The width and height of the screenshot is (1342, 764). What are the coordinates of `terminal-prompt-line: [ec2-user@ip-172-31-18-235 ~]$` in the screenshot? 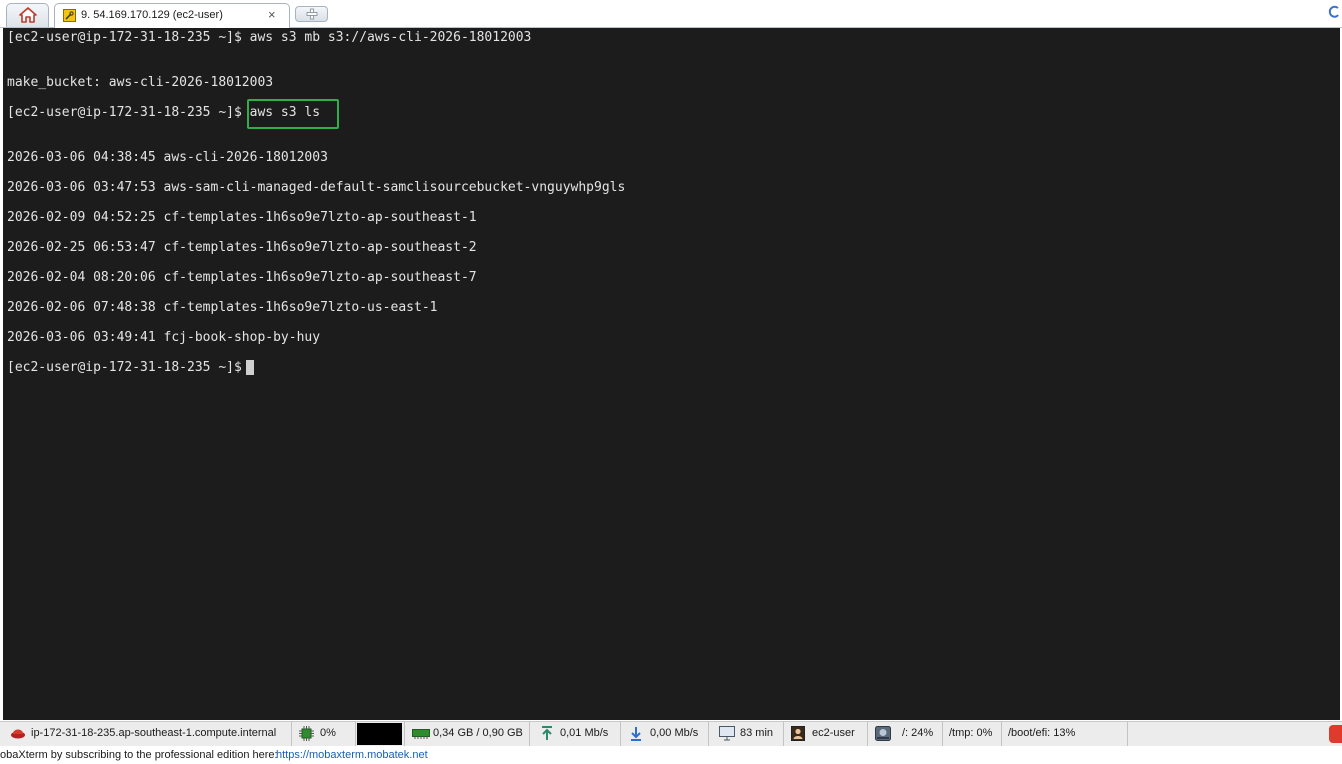 It's located at (130, 368).